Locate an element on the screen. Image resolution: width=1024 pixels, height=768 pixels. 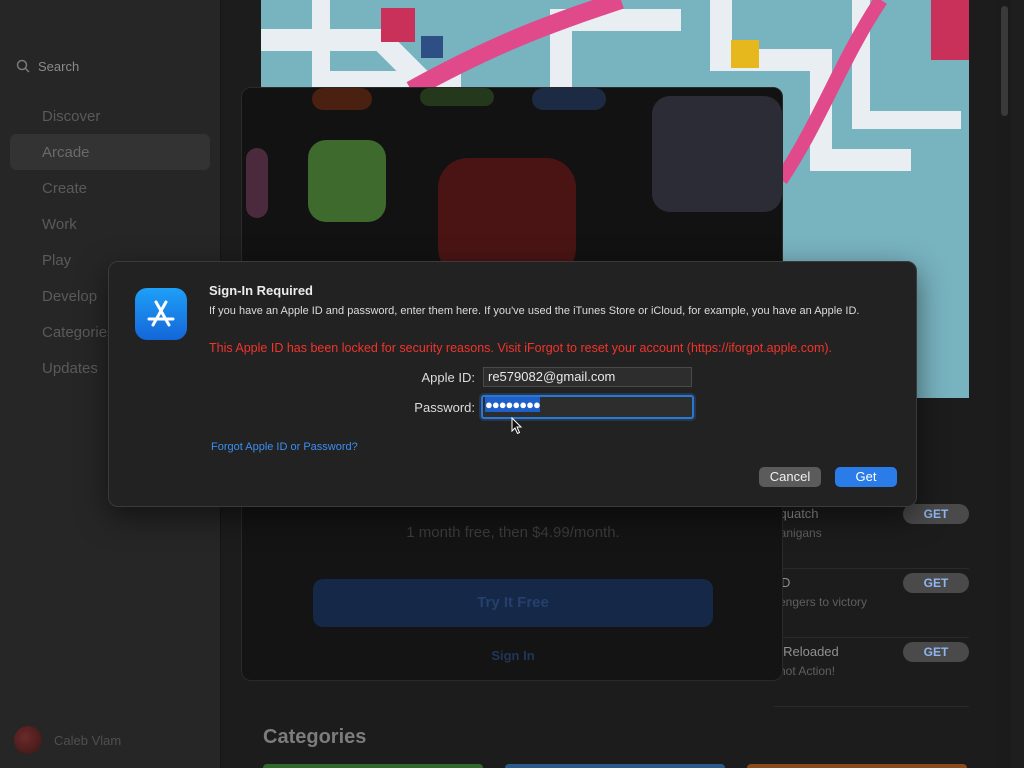
user-account: Caleb Vlam is located at coordinates (67, 740).